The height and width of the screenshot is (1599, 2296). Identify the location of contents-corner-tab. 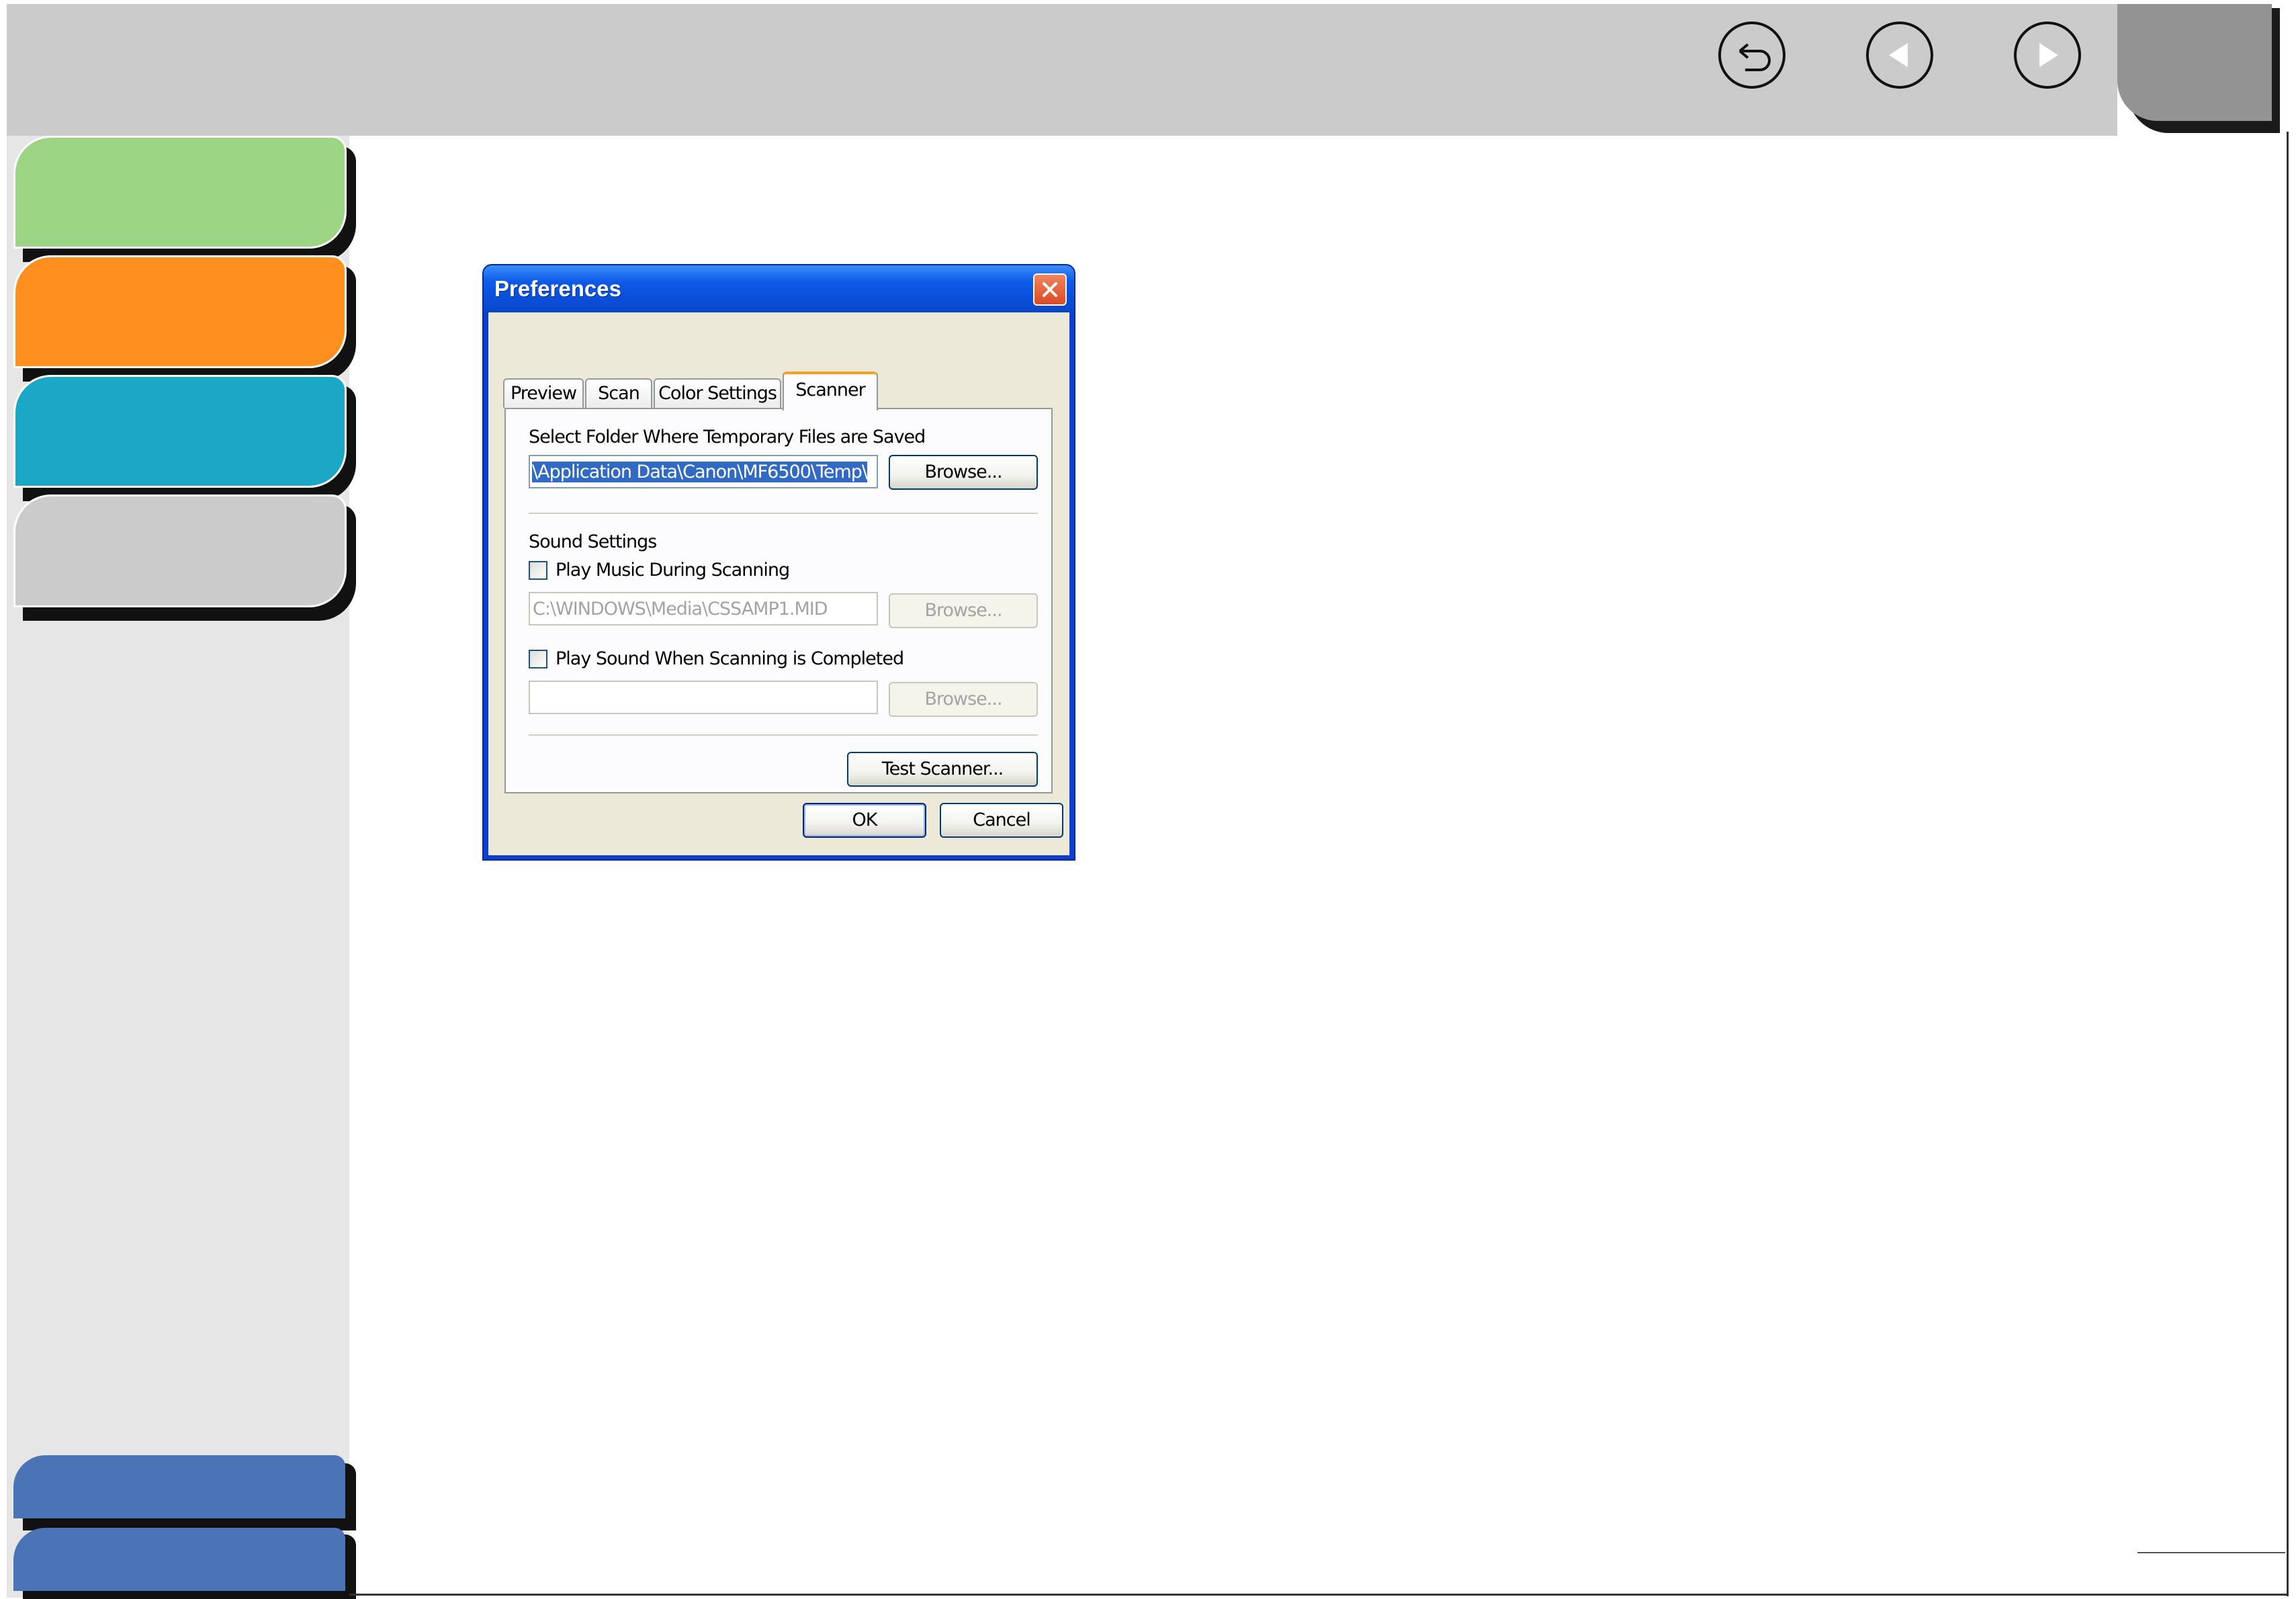
(2194, 62).